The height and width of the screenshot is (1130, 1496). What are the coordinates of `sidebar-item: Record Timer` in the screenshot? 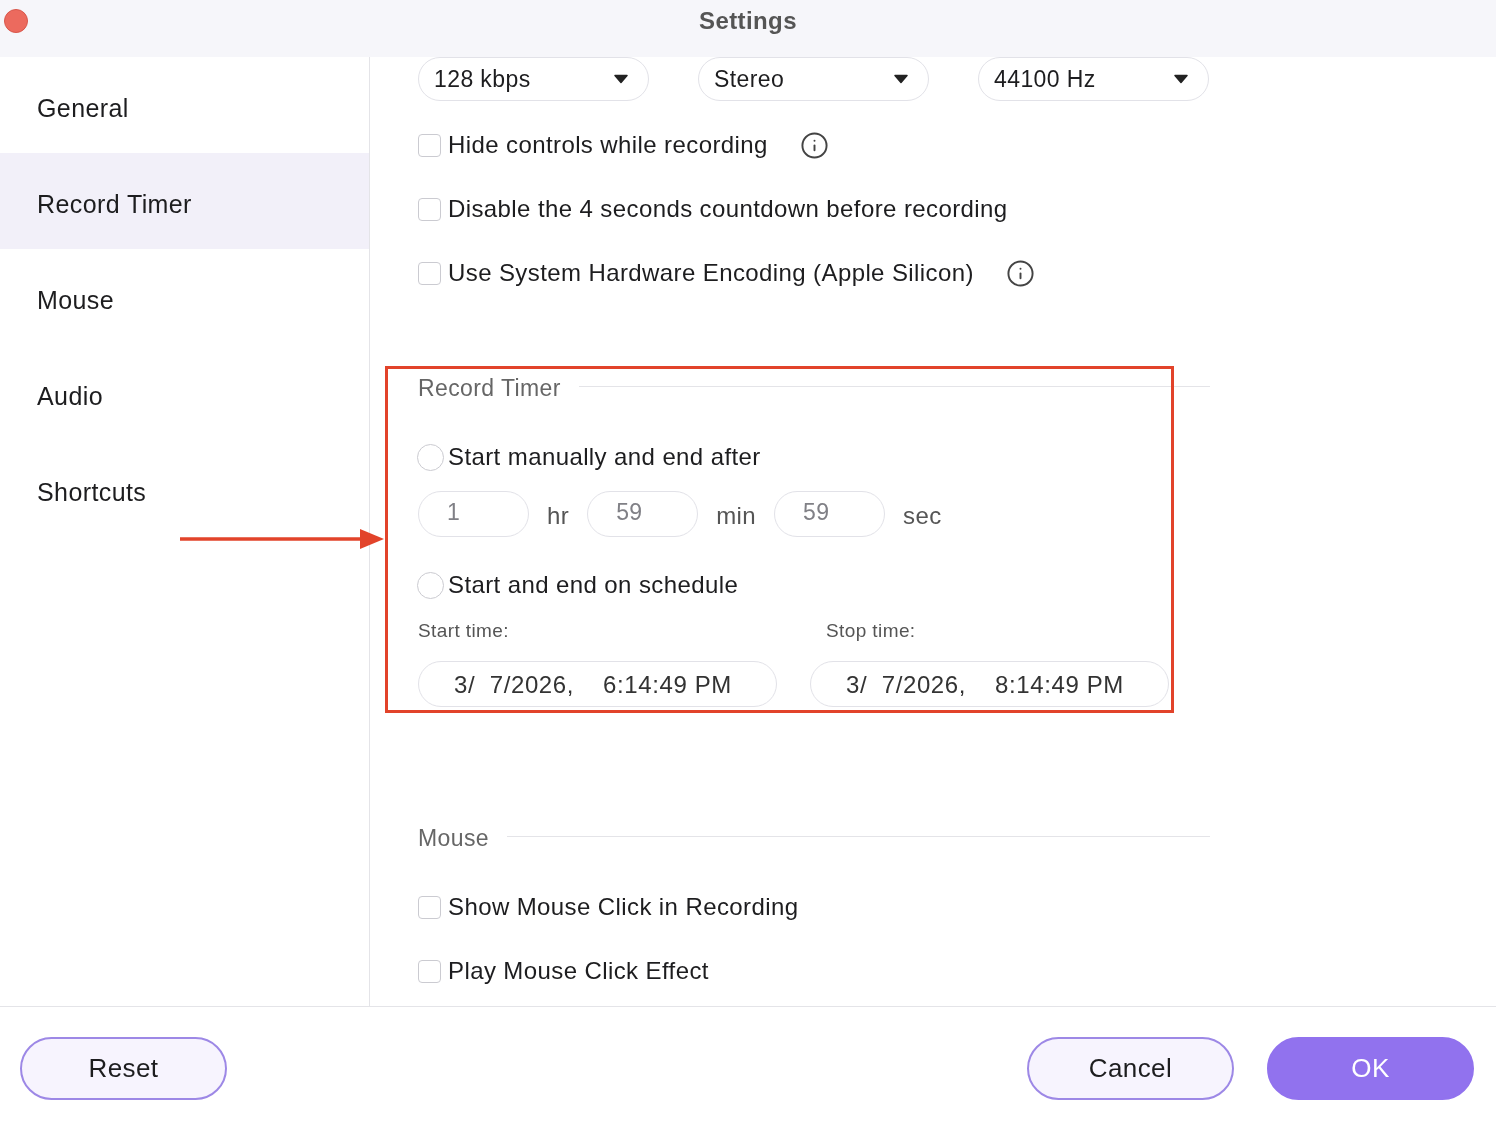 It's located at (184, 201).